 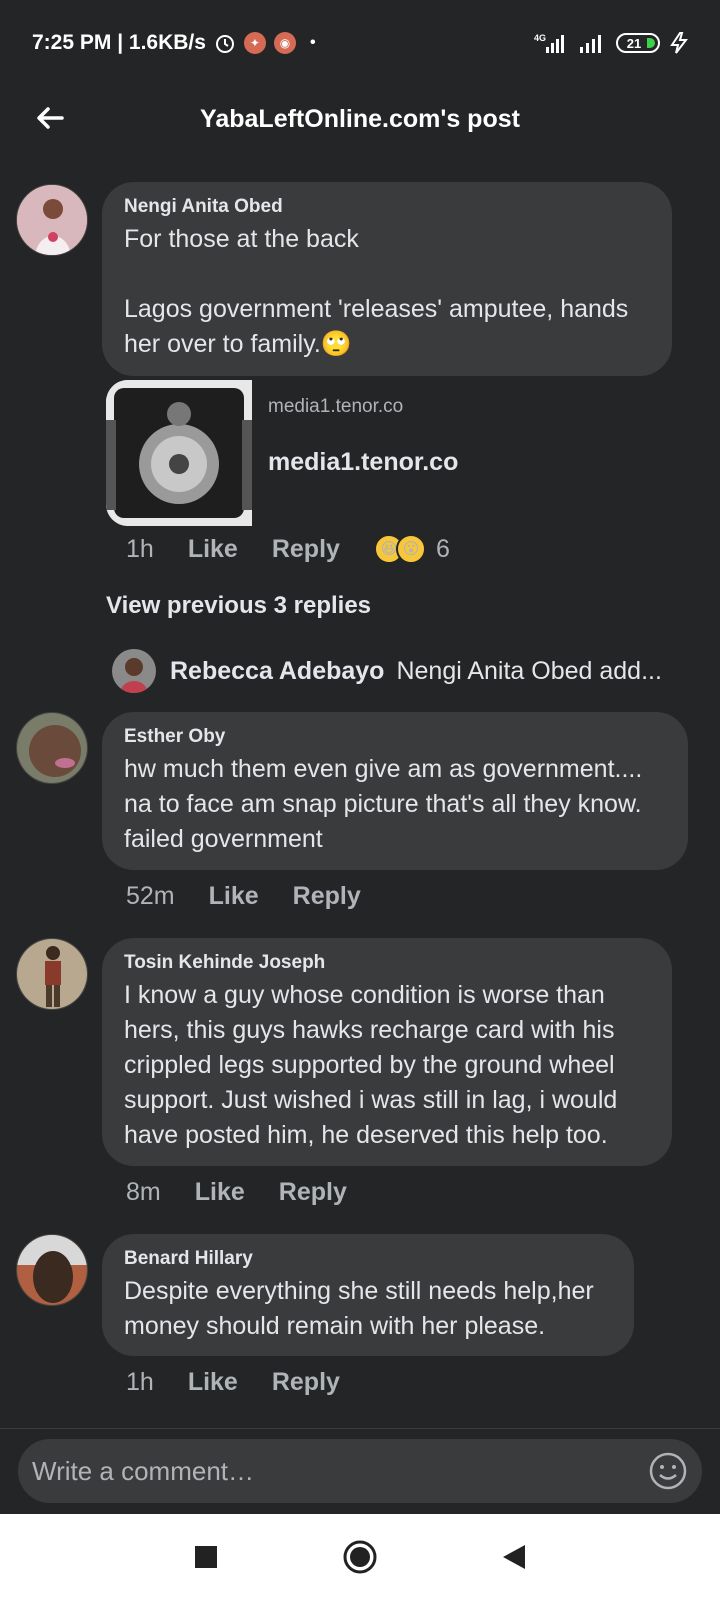 What do you see at coordinates (387, 207) in the screenshot?
I see `comment-author: Nengi Anita Obed` at bounding box center [387, 207].